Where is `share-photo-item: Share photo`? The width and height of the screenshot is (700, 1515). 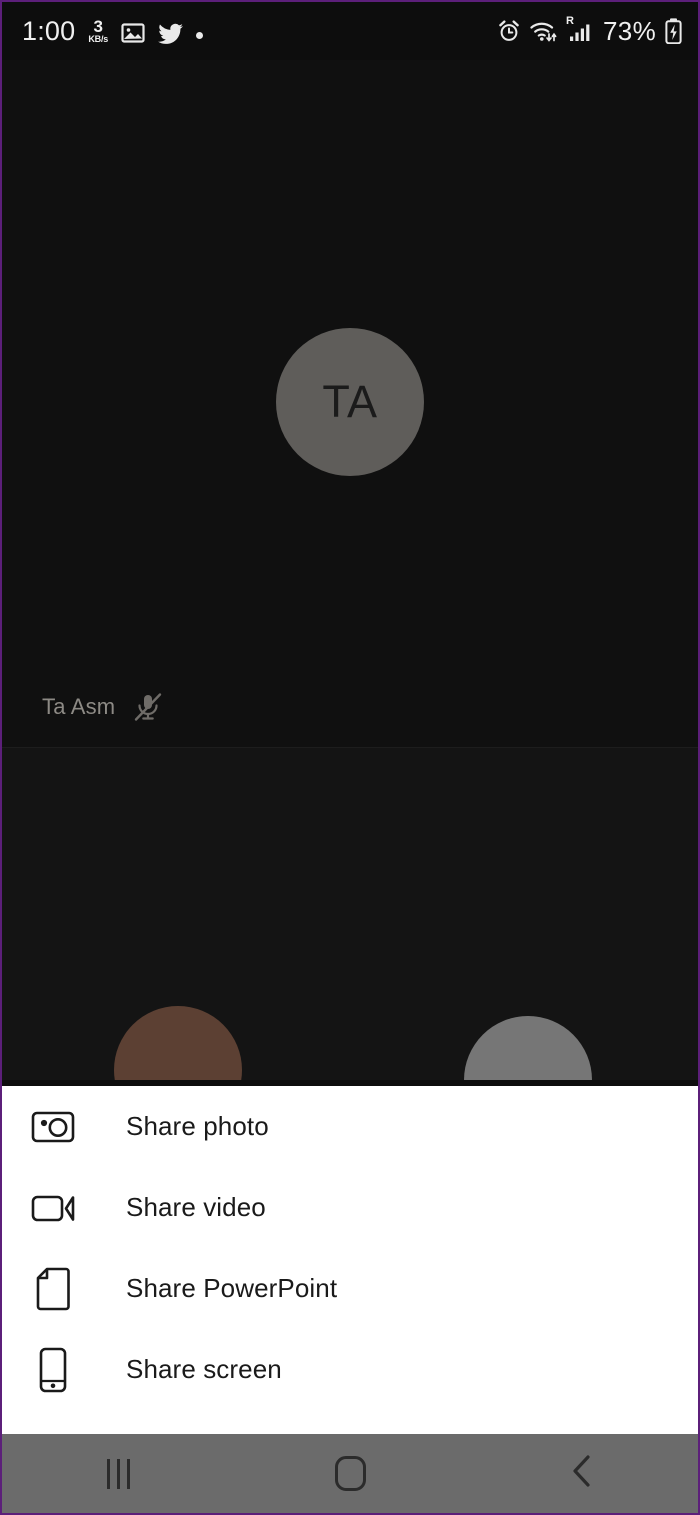 share-photo-item: Share photo is located at coordinates (350, 1126).